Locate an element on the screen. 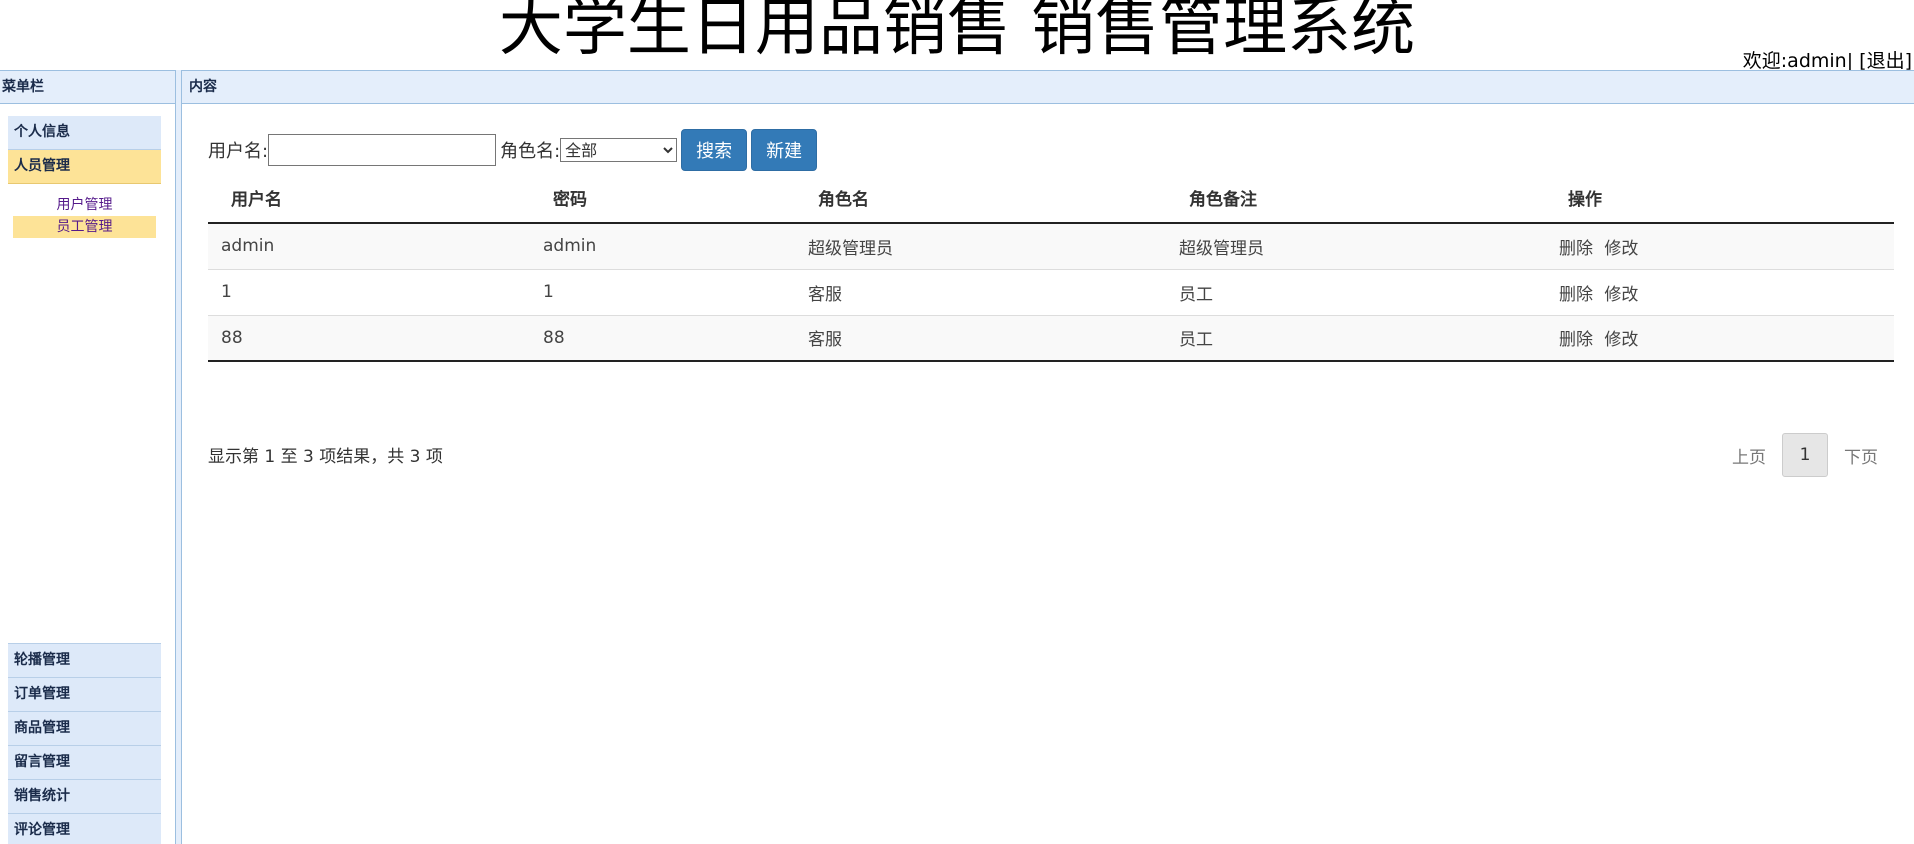 The height and width of the screenshot is (844, 1914). next-page-link: 下页 is located at coordinates (1861, 455).